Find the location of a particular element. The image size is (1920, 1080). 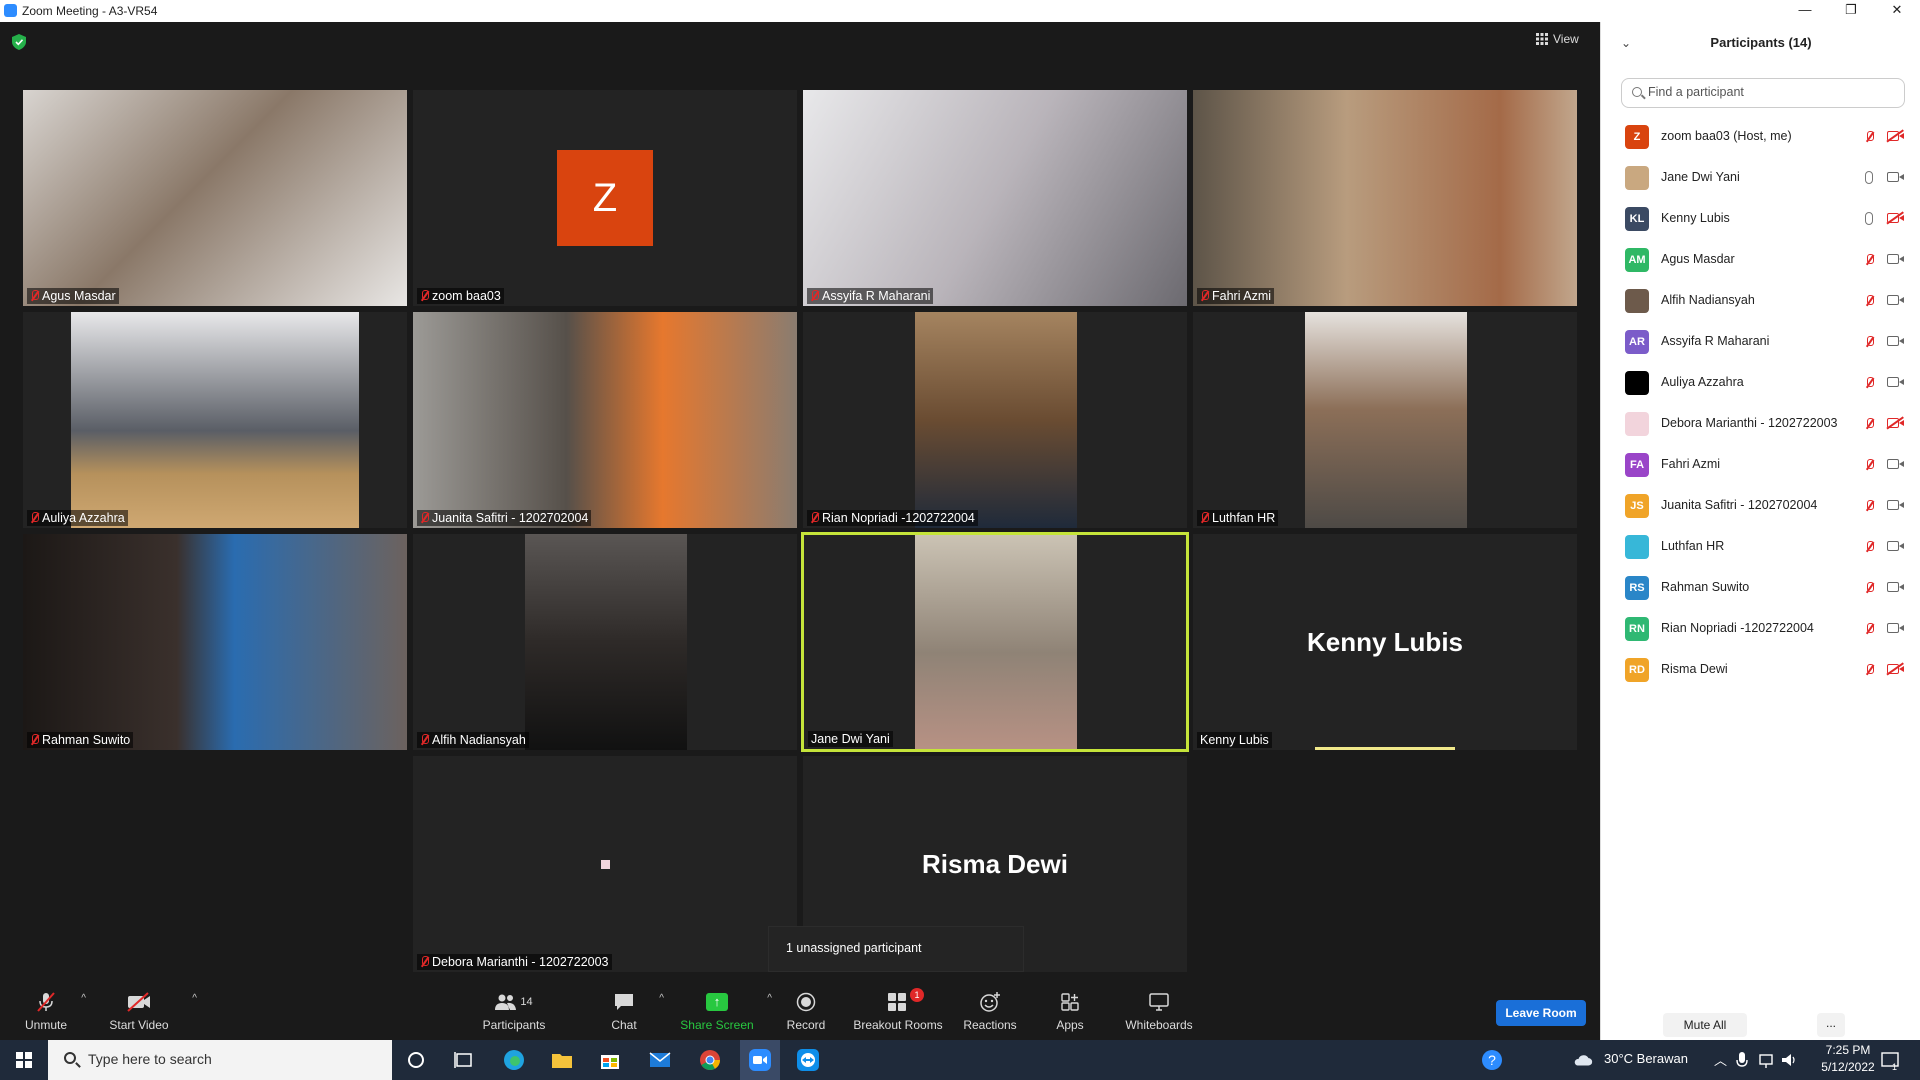

video-tile: Rahman Suwito is located at coordinates (215, 642).